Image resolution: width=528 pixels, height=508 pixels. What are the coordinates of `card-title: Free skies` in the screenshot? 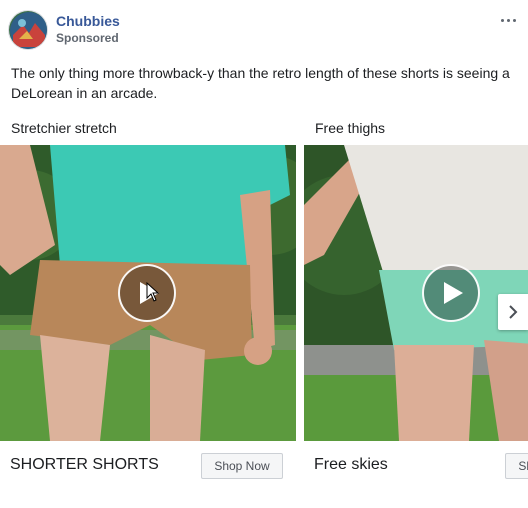 It's located at (351, 464).